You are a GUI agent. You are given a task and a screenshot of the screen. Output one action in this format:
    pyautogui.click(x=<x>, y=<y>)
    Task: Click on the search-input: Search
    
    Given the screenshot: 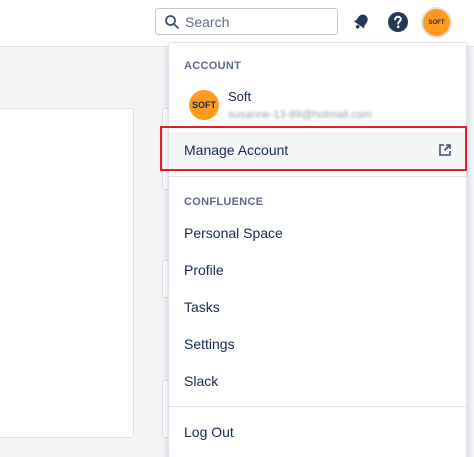 What is the action you would take?
    pyautogui.click(x=246, y=21)
    